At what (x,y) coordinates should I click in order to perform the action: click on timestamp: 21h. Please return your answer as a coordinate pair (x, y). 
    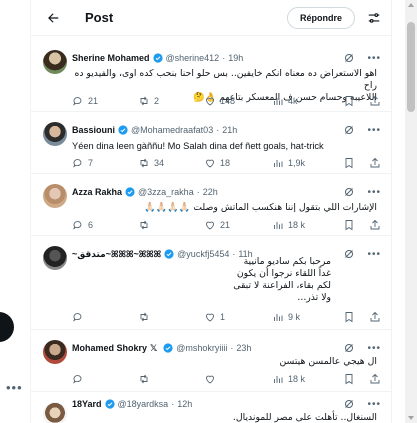
    Looking at the image, I should click on (229, 130).